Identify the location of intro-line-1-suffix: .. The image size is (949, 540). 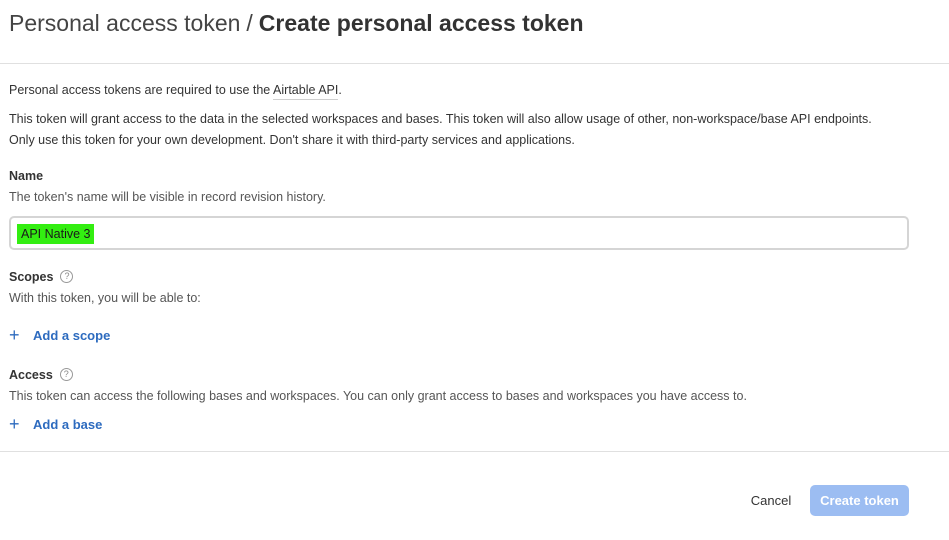
(340, 90).